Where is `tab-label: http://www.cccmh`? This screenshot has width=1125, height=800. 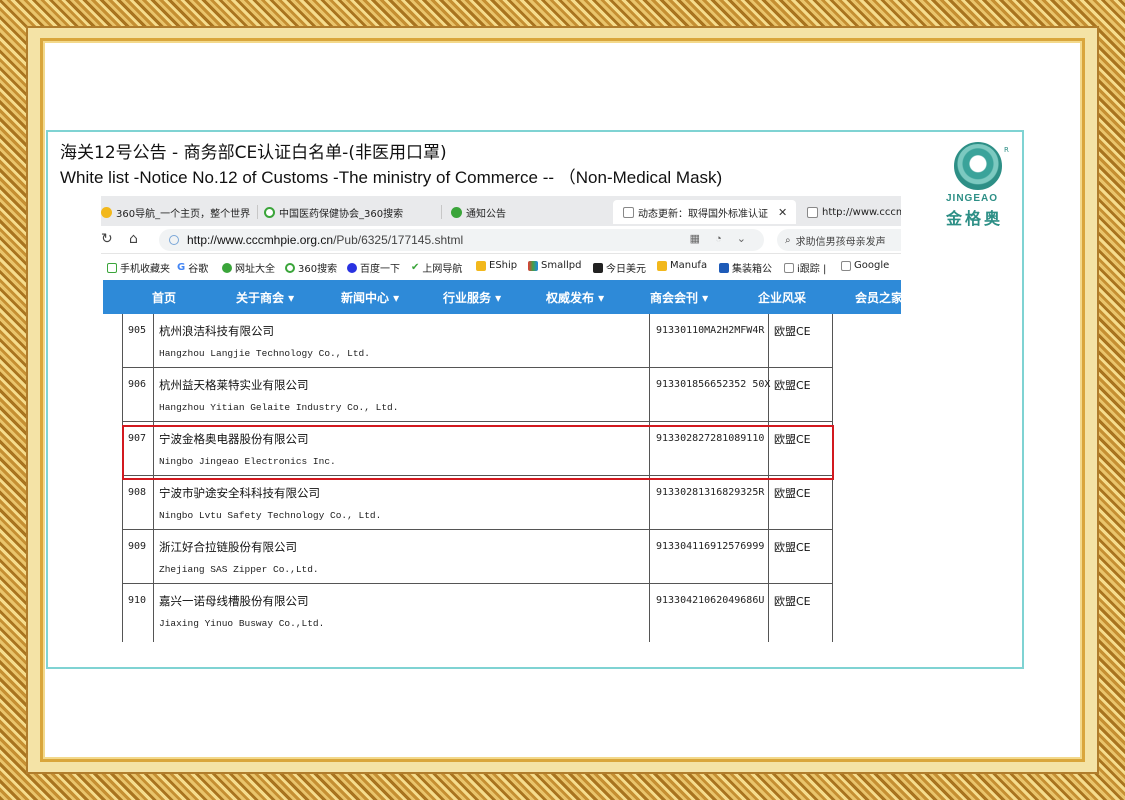
tab-label: http://www.cccmh is located at coordinates (861, 212).